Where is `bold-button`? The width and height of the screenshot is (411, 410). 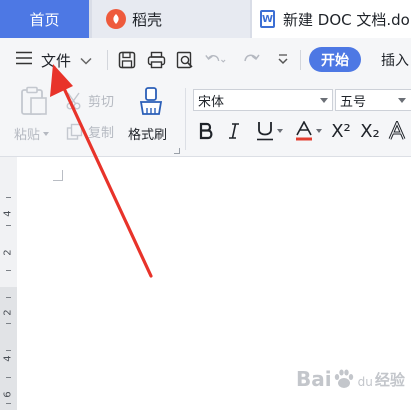 bold-button is located at coordinates (206, 131).